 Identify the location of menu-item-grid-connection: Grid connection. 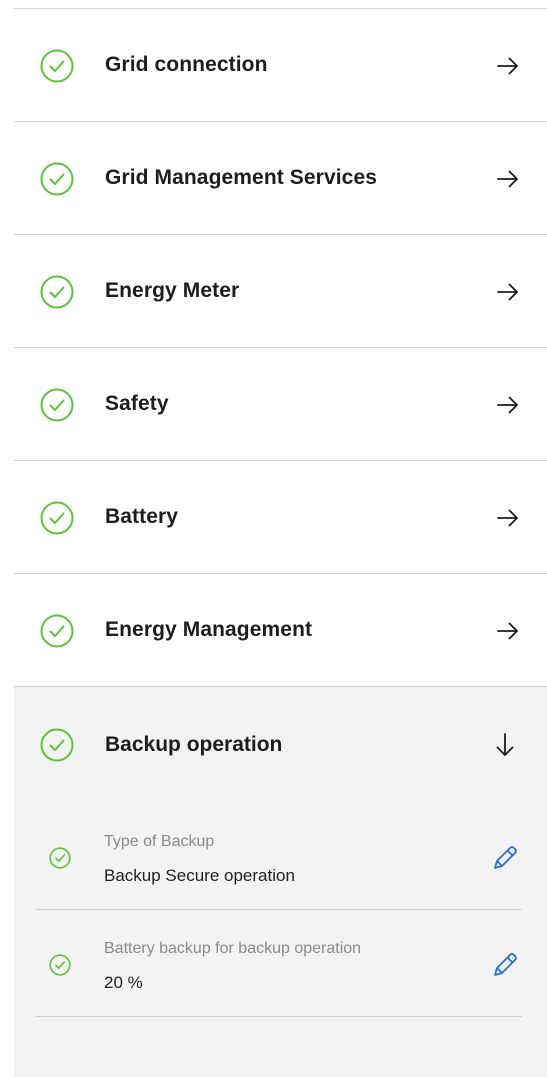
(280, 65).